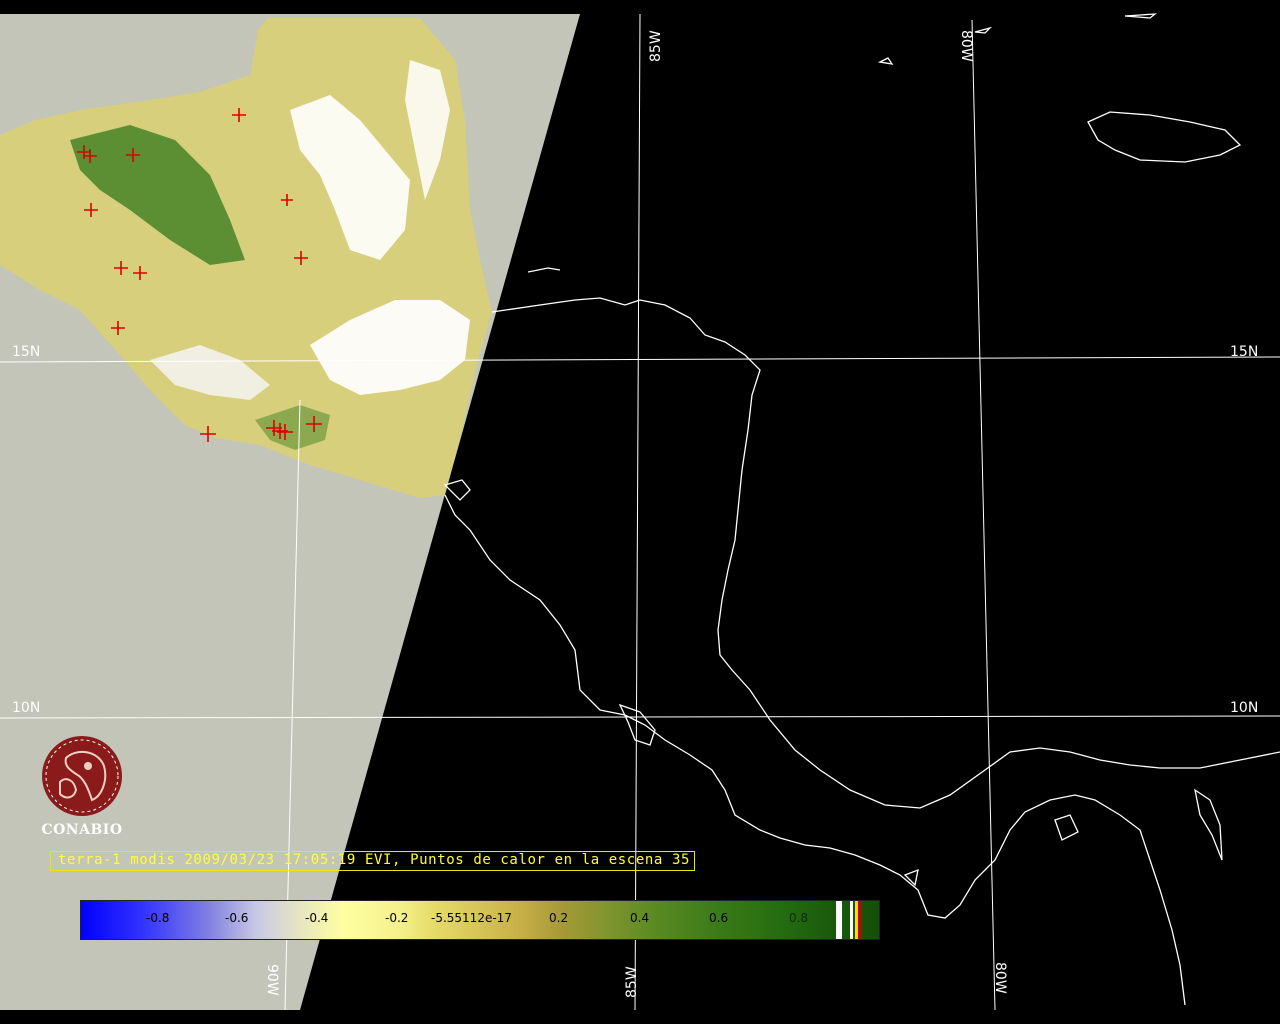 The height and width of the screenshot is (1024, 1280). What do you see at coordinates (885, 61) in the screenshot?
I see `coastline-islet-a` at bounding box center [885, 61].